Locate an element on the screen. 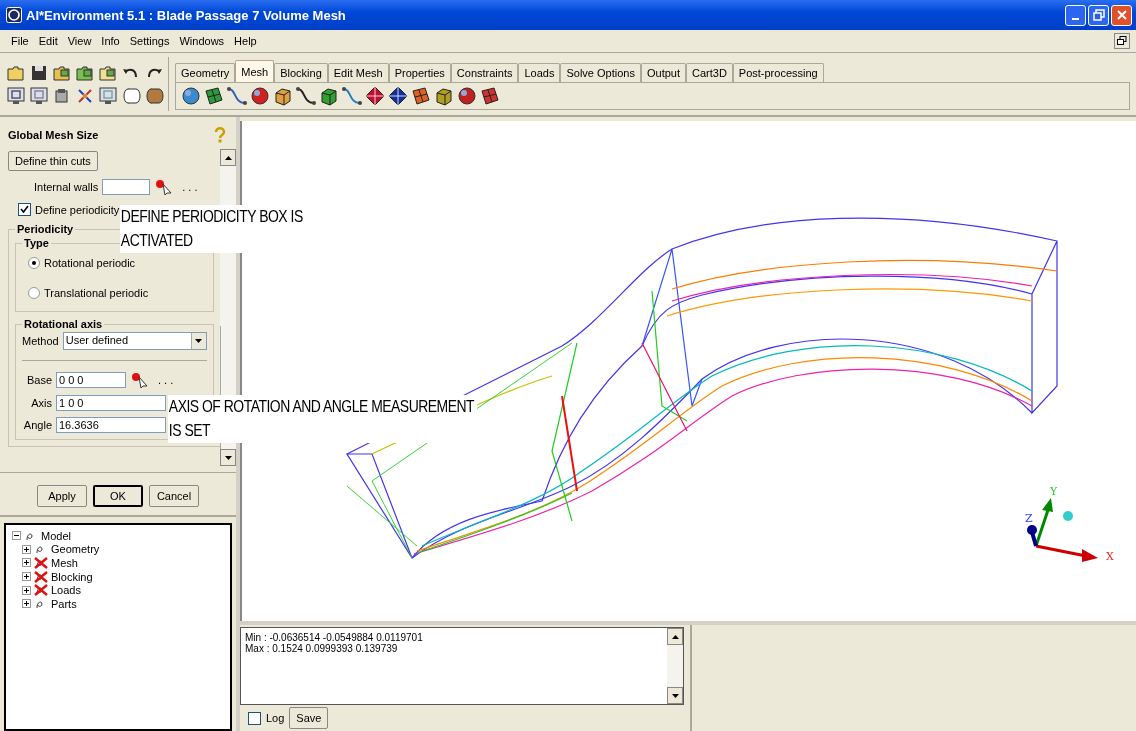 This screenshot has width=1136, height=731. tab: Loads is located at coordinates (539, 72).